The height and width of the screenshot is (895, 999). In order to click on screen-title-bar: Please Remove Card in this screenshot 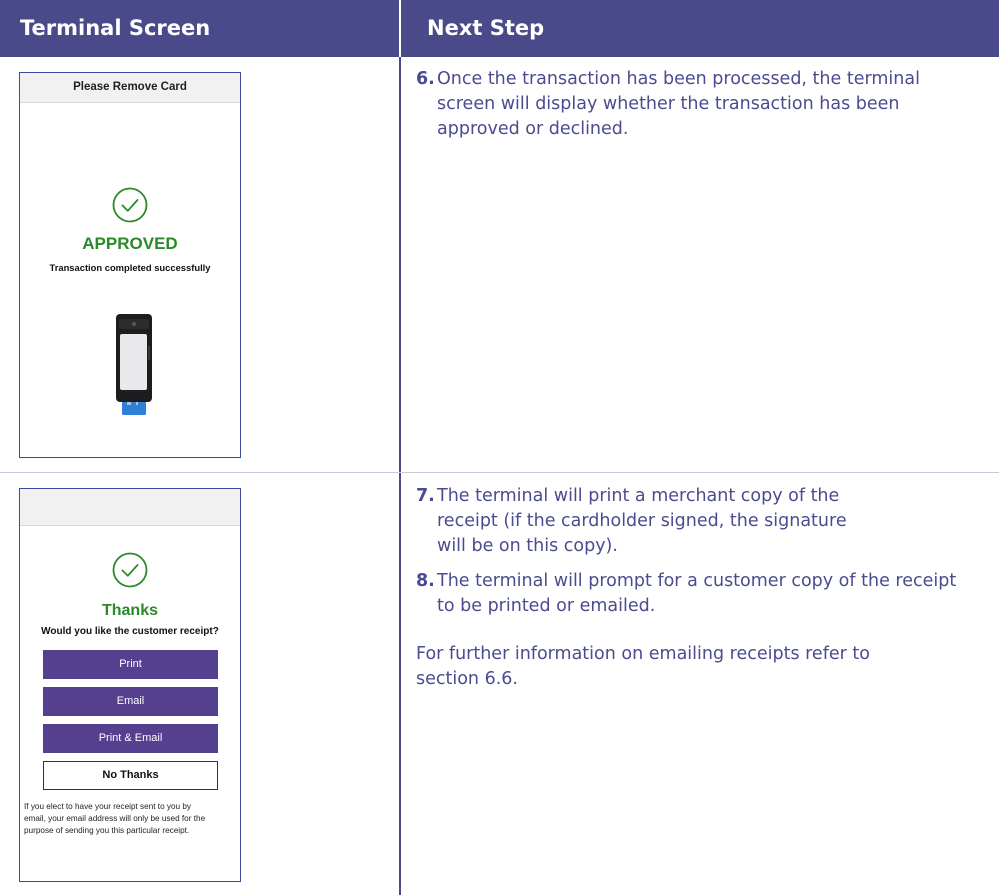, I will do `click(130, 88)`.